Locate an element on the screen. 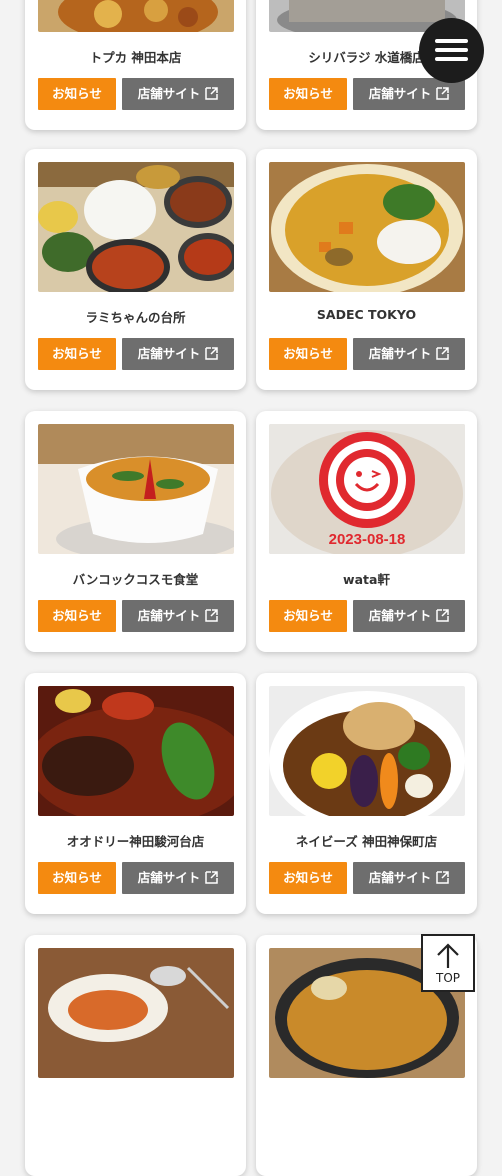  shop-photo: 2023-08-18 is located at coordinates (367, 489).